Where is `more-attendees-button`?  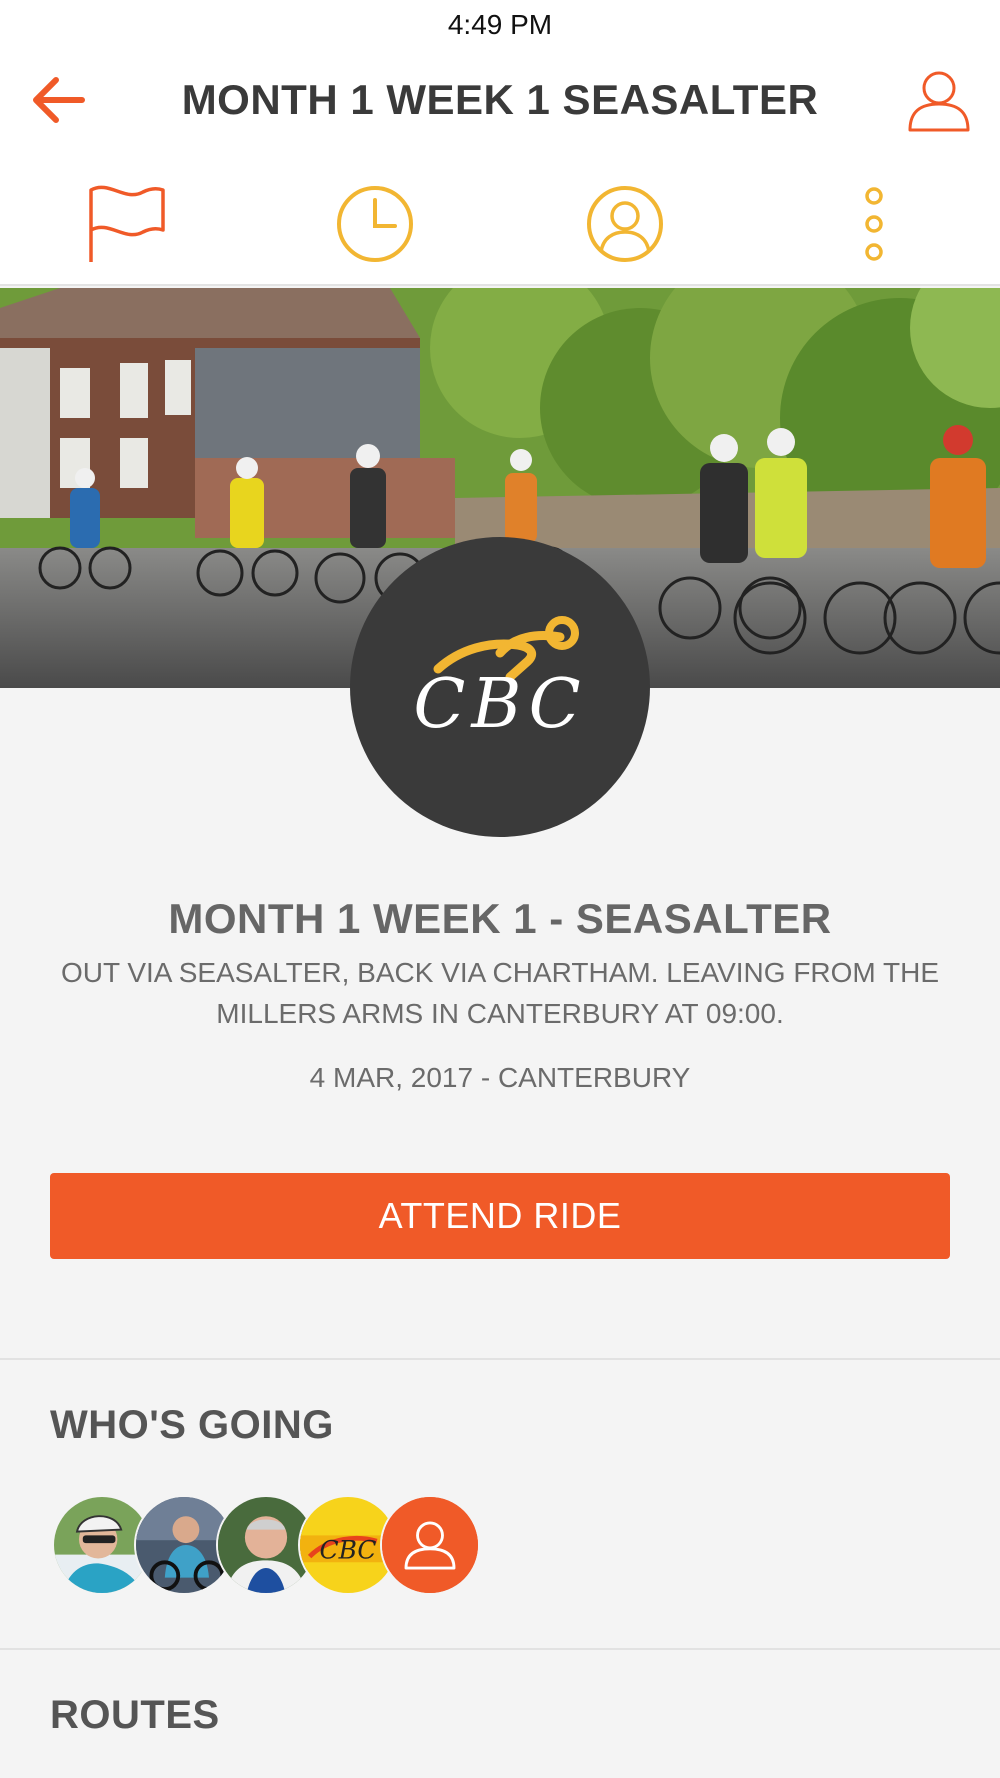 more-attendees-button is located at coordinates (430, 1545).